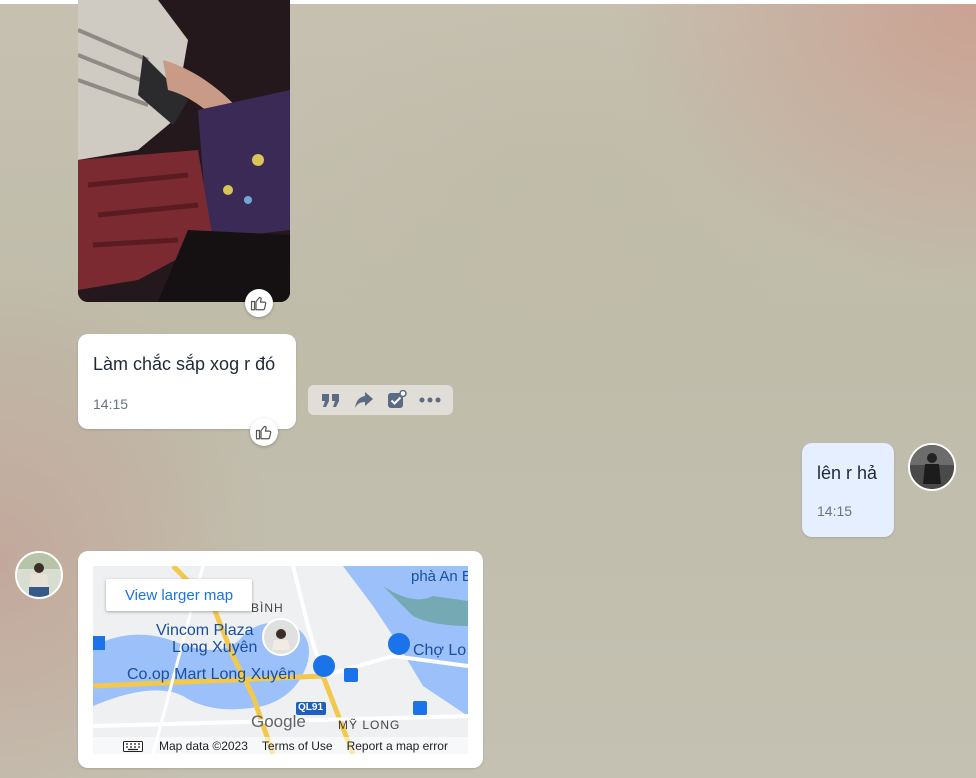 This screenshot has height=778, width=976. Describe the element at coordinates (440, 650) in the screenshot. I see `map-label-cho-lo: Chợ Lo` at that location.